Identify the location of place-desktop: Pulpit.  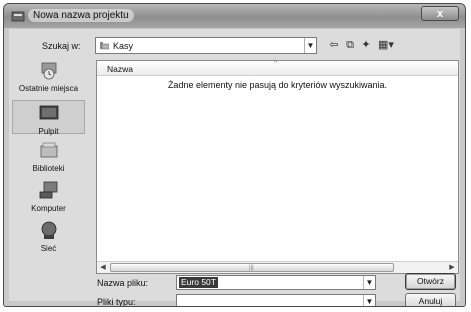
(48, 118).